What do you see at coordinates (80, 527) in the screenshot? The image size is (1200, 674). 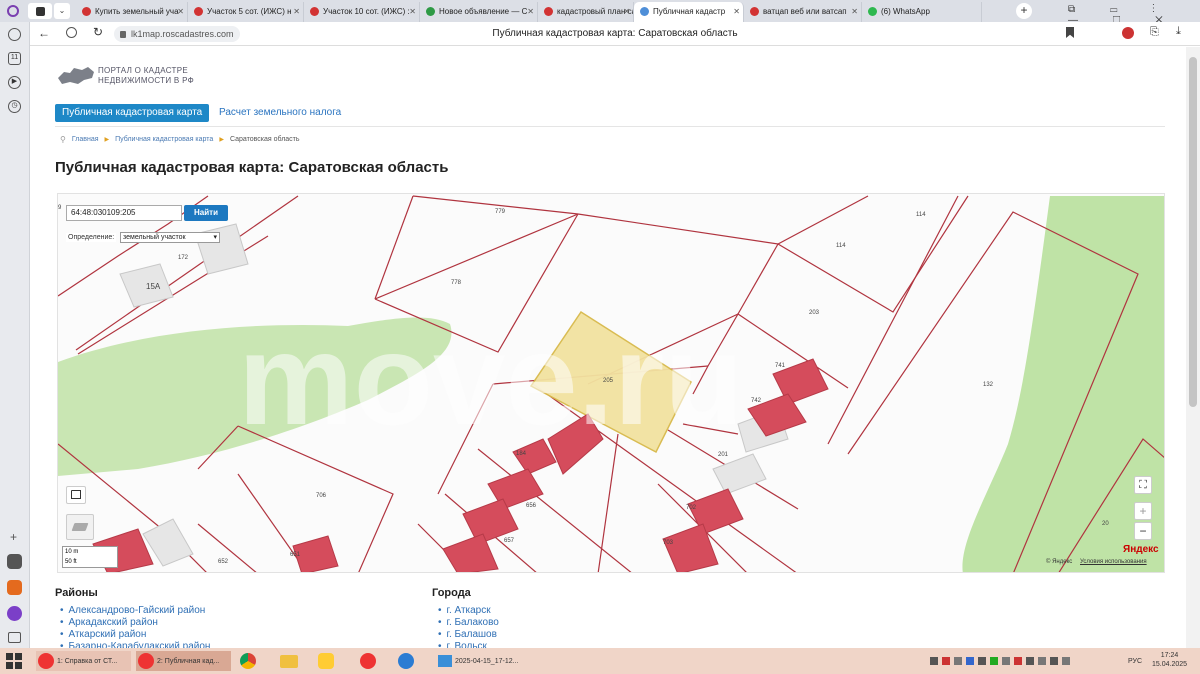 I see `layers-icon` at bounding box center [80, 527].